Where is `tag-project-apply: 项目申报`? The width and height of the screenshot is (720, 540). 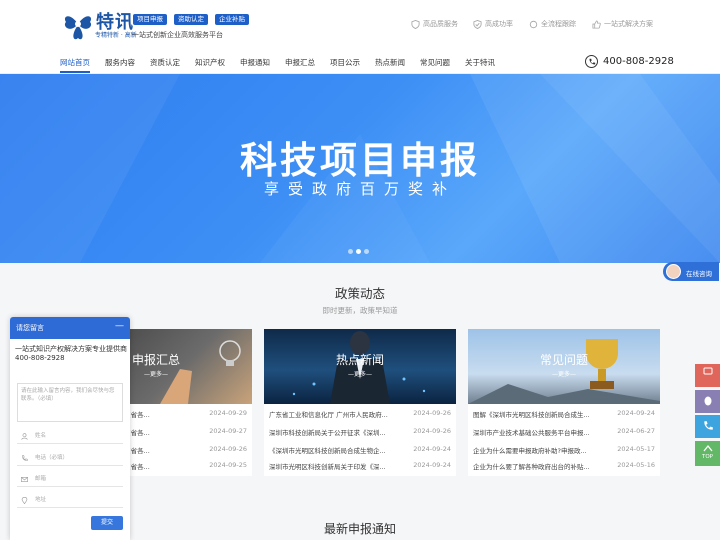
tag-project-apply: 项目申报 is located at coordinates (150, 19).